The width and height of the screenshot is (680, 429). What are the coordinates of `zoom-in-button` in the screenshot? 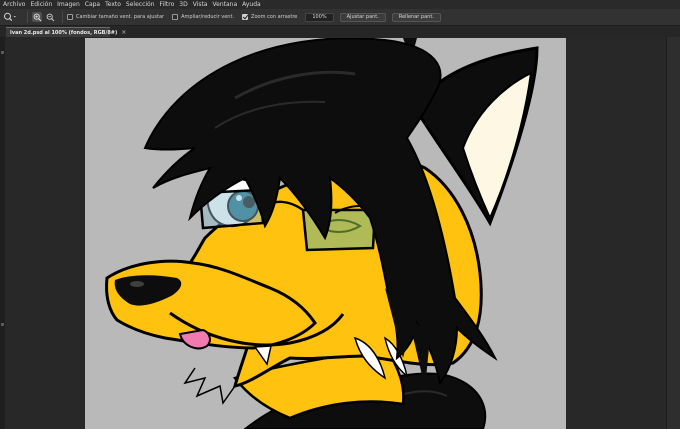 It's located at (37, 17).